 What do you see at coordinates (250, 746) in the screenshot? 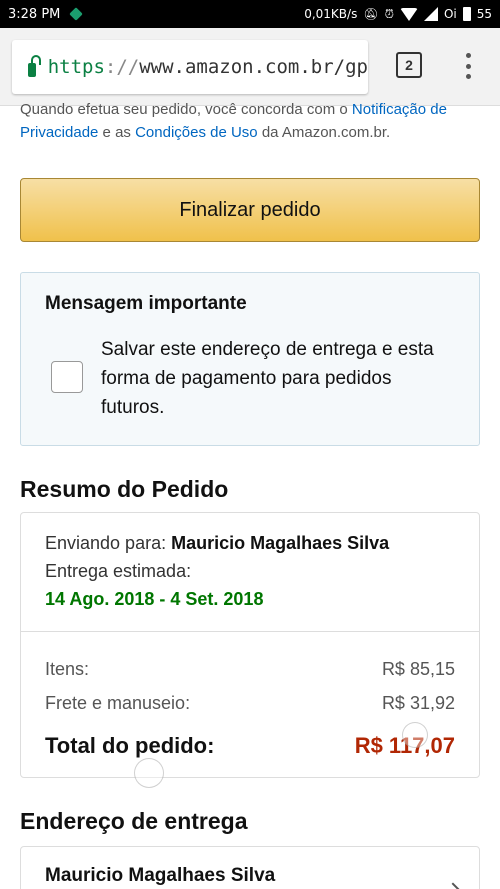
I see `total-row: Total do pedido: R$ 117,07` at bounding box center [250, 746].